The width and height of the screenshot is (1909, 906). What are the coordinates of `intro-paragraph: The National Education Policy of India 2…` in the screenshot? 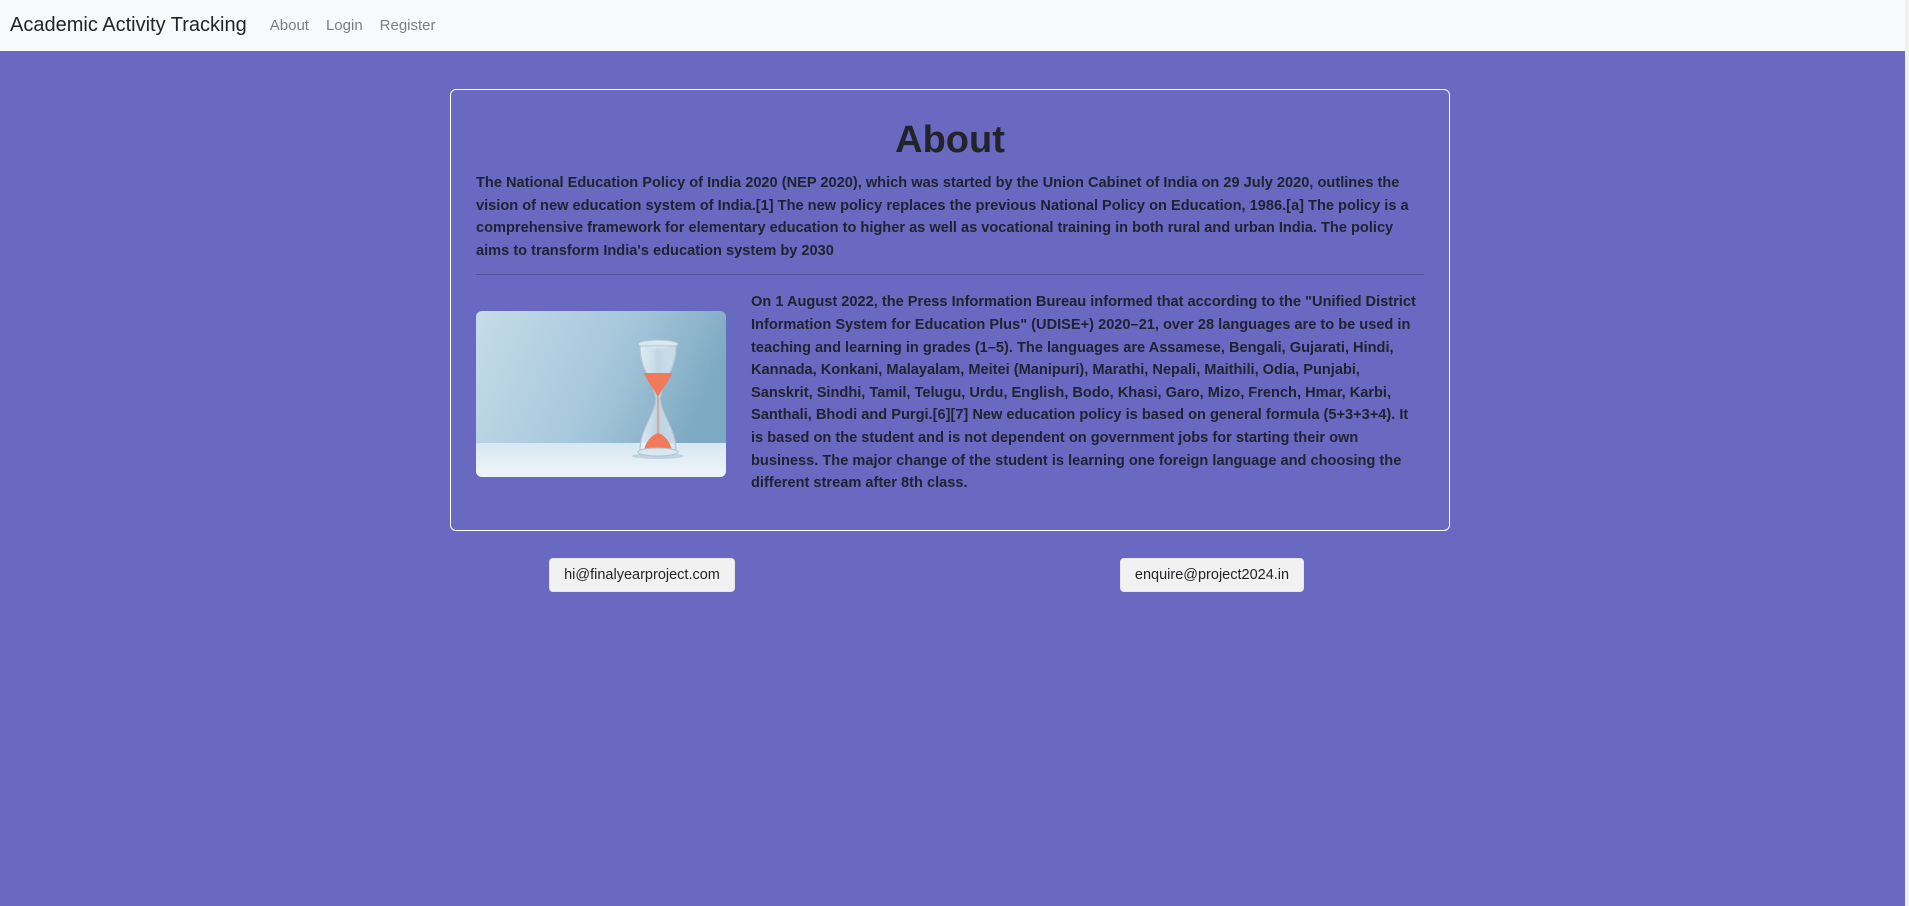 It's located at (942, 217).